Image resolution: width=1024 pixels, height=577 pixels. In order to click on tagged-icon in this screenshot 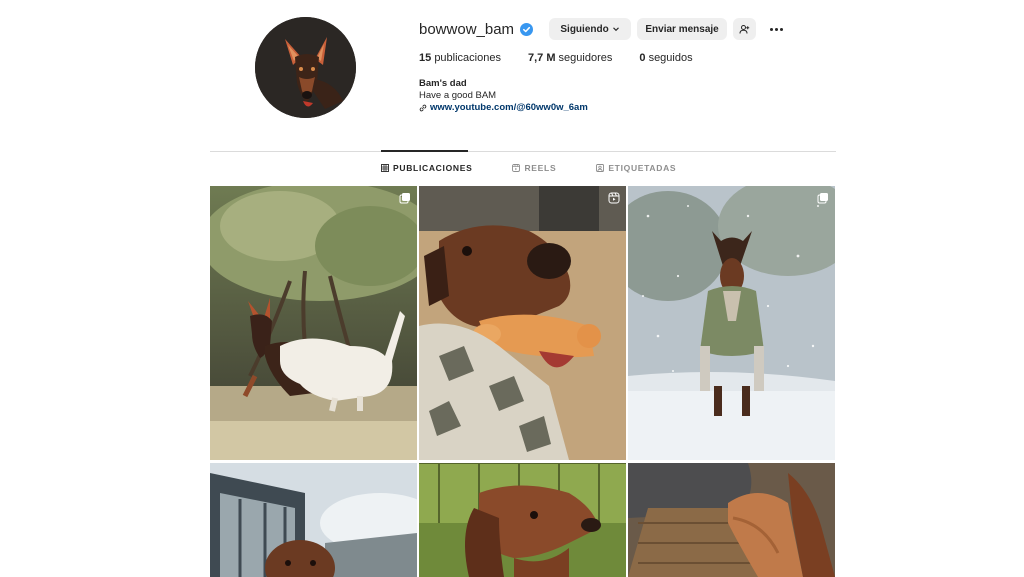, I will do `click(600, 168)`.